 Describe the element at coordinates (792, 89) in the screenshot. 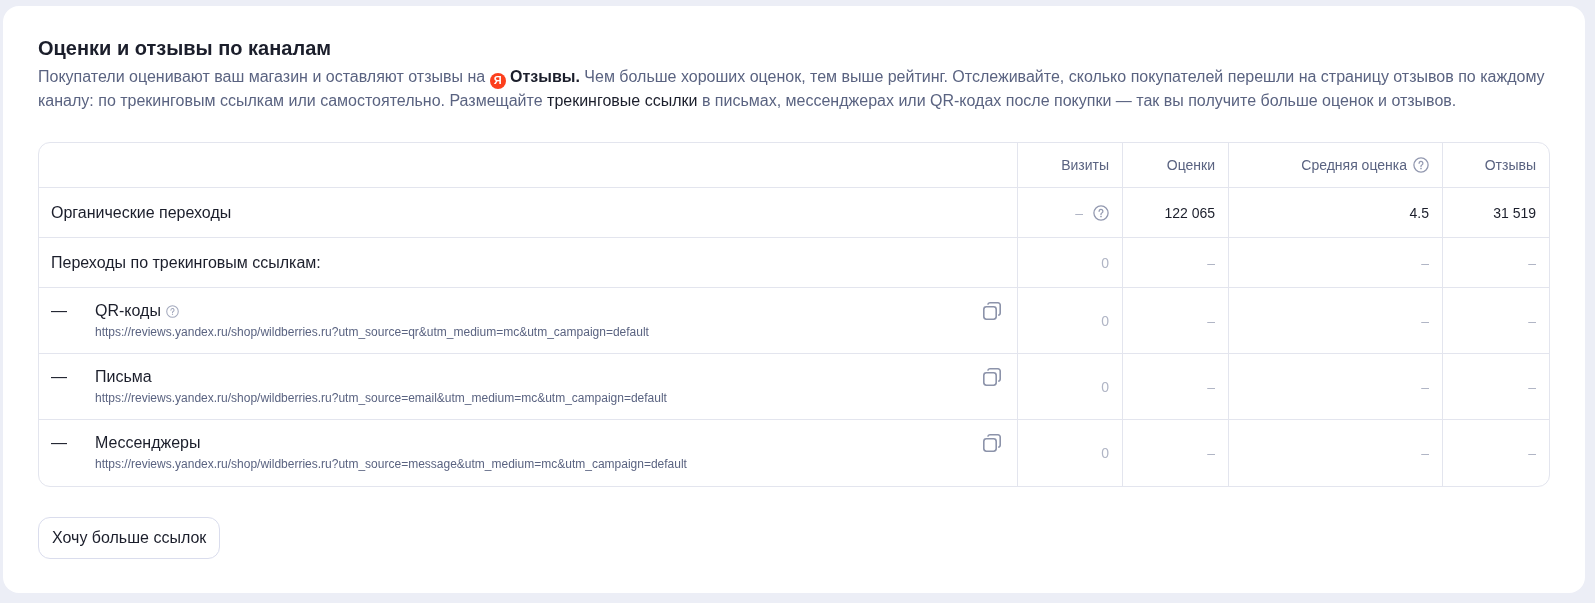

I see `section-description: Покупатели оценивают ваш магазин и оставляют отзывы на Я Отзывы. Чем больше хороших оценок, тем выше рейтинг. Отслеживайте, сколько покупателей перешли на страницу отзывов по каждому каналу: по трекинговым ссылкам или самостоятельно. Размещайте трекинговые ссылки в письмах, мессенджерах или QR-кодах после покупки — так вы получите больше оценок и отзывов.` at that location.